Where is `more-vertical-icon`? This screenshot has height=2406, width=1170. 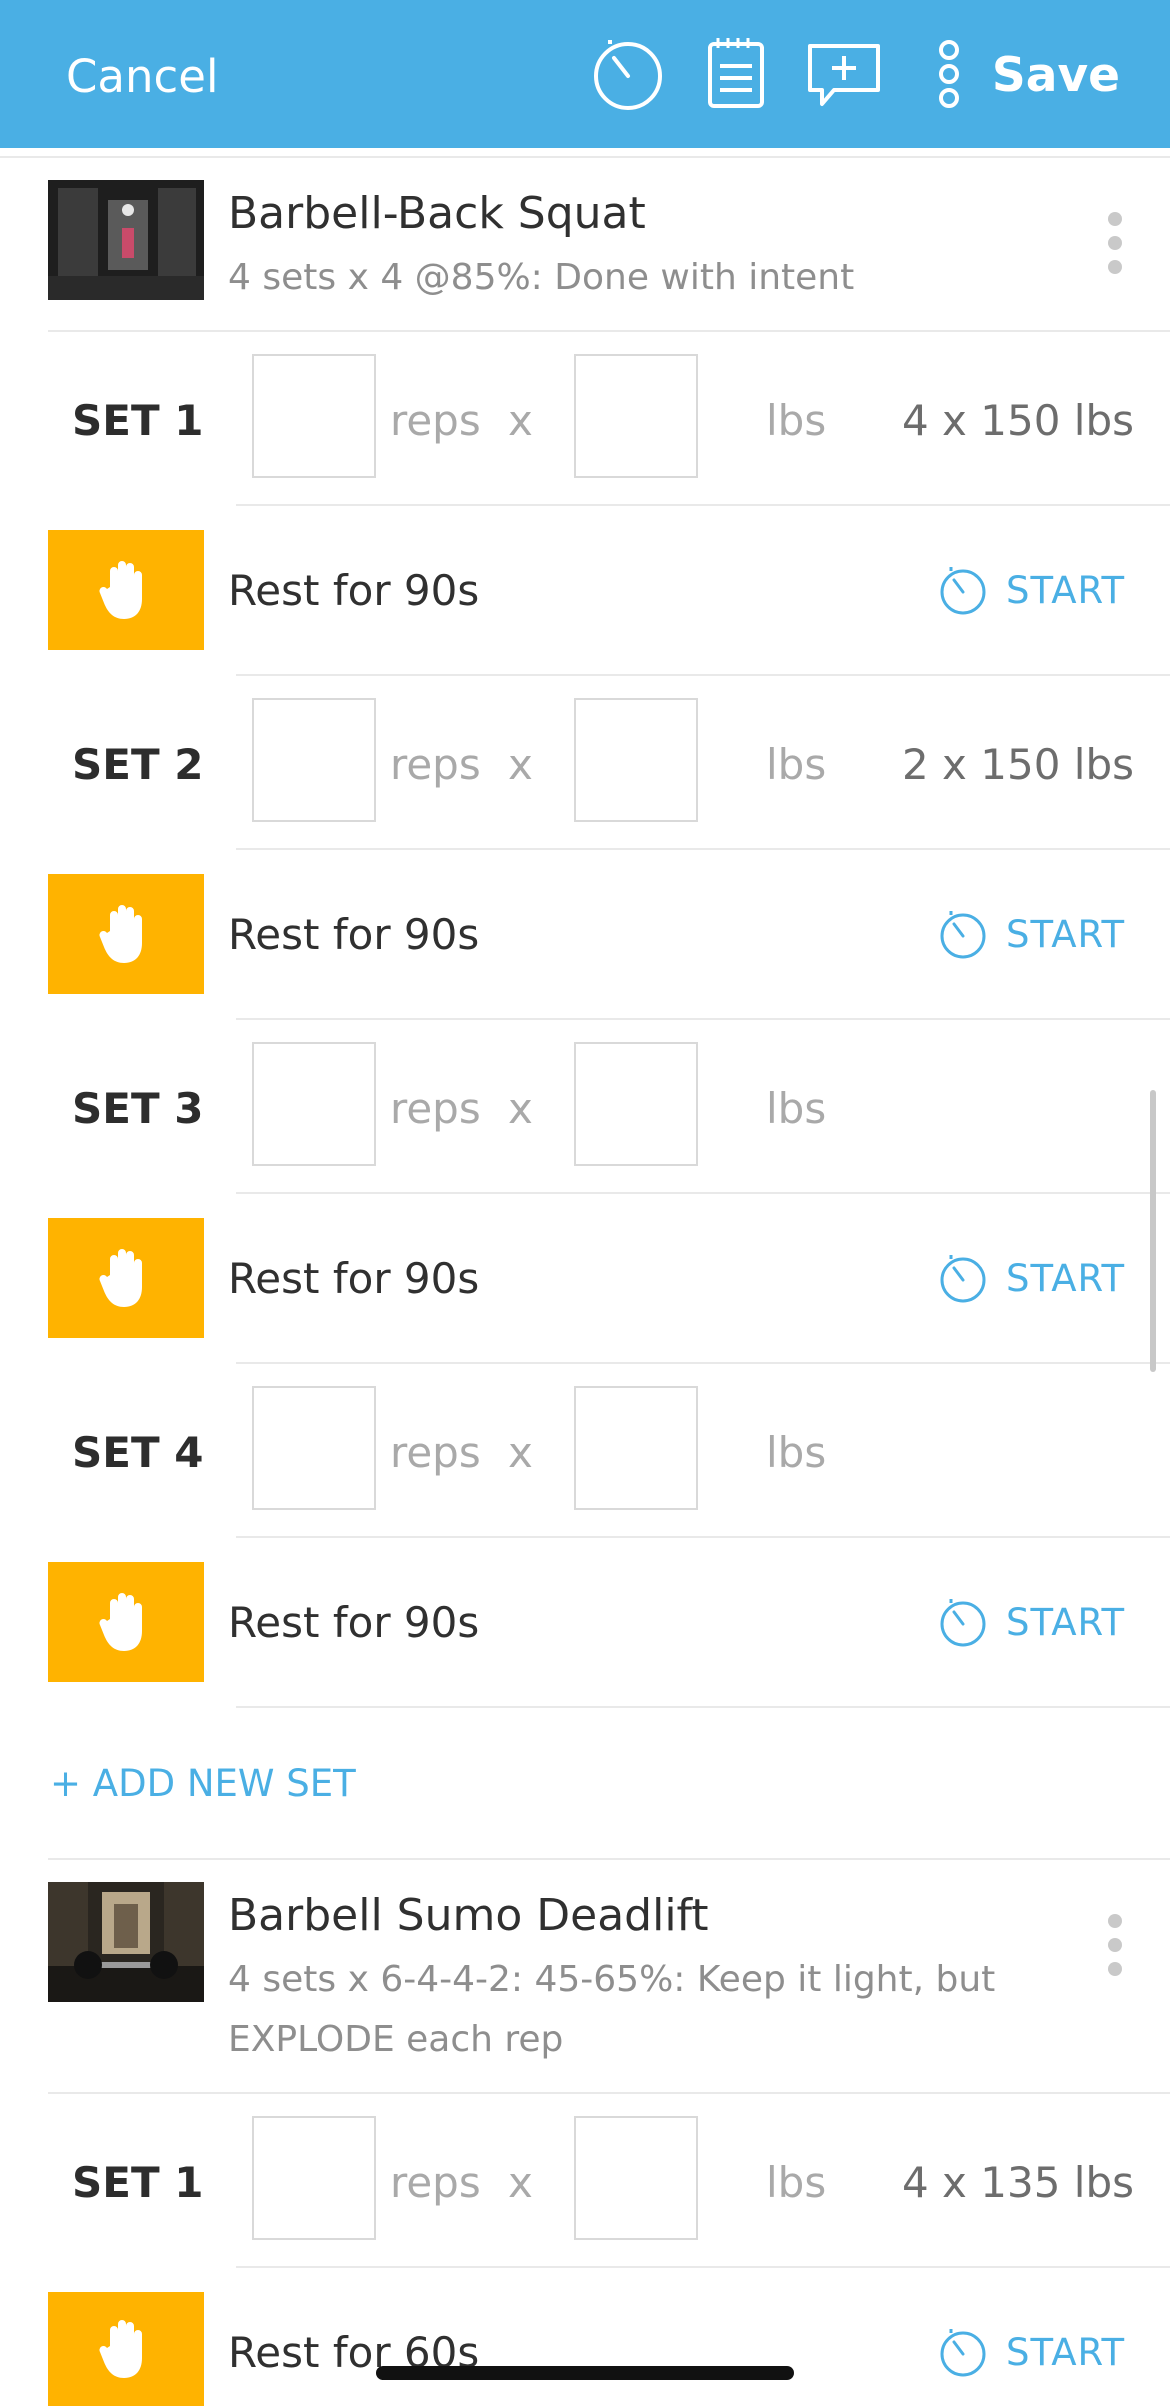
more-vertical-icon is located at coordinates (949, 74).